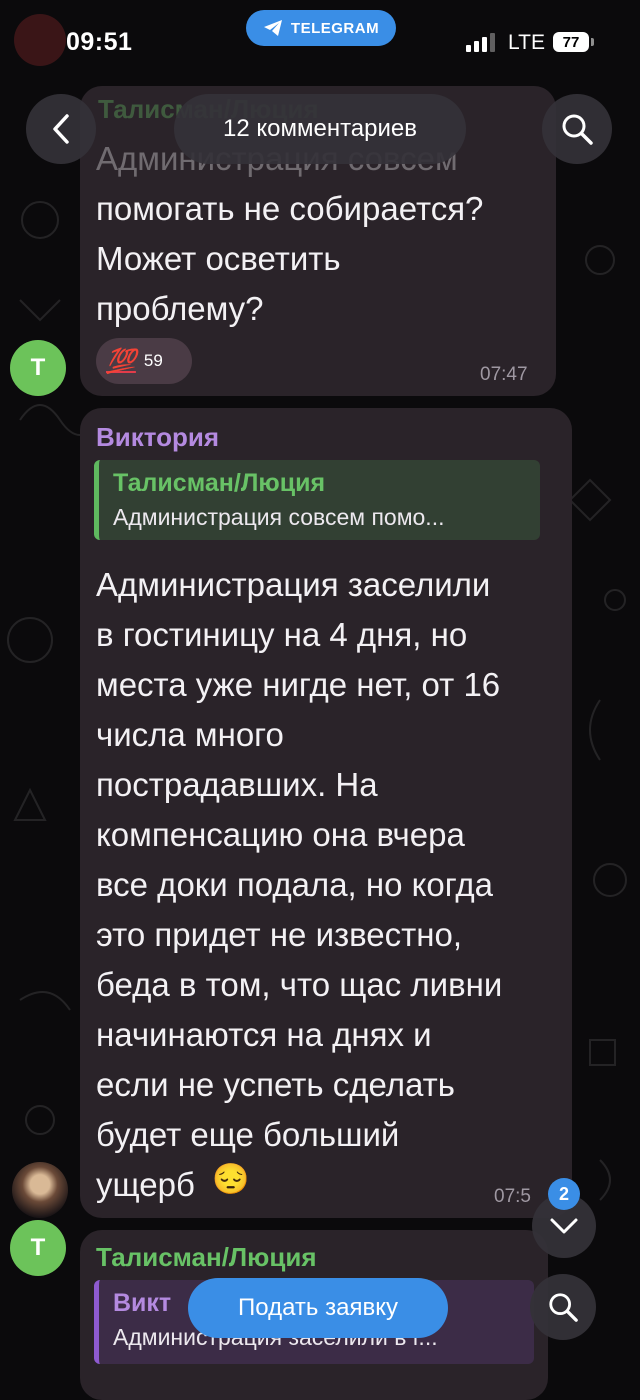  I want to click on signal-strength-icon, so click(480, 42).